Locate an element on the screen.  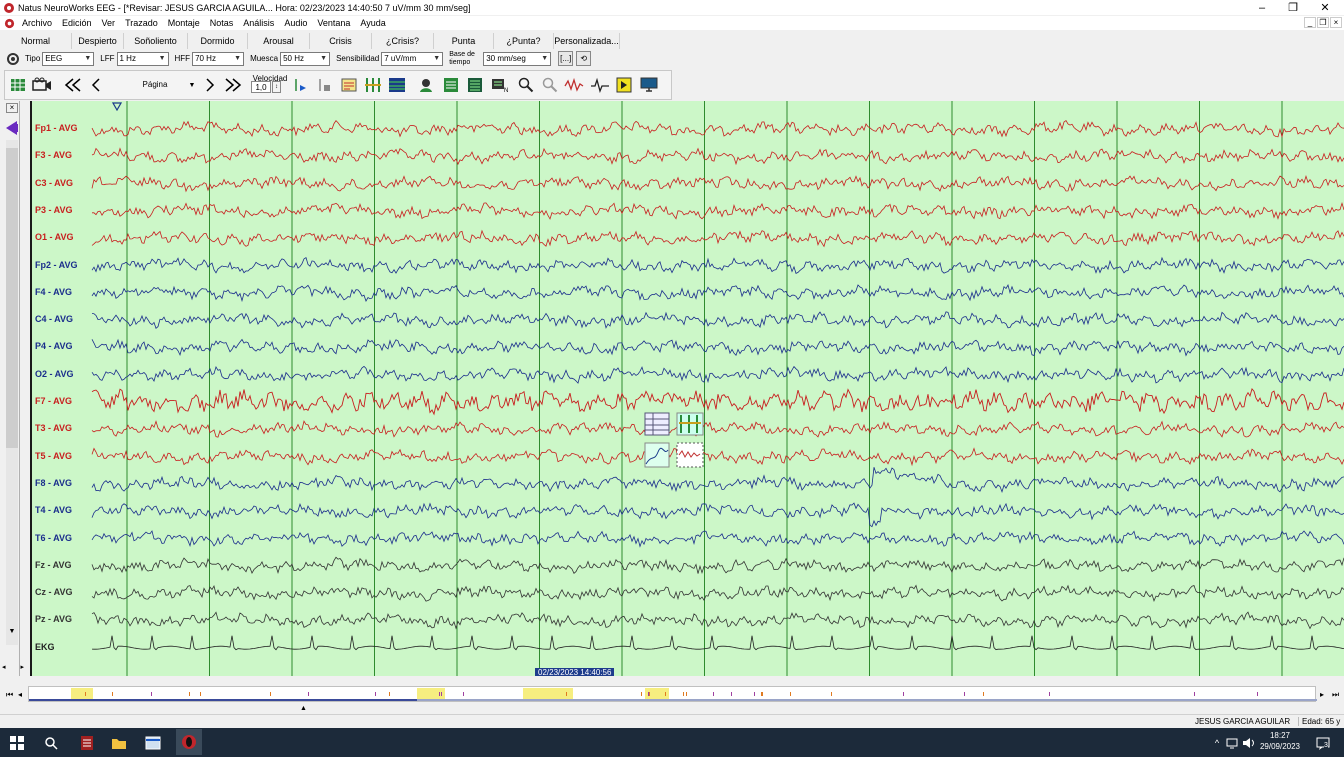
channel-label: EKG is located at coordinates (45, 647).